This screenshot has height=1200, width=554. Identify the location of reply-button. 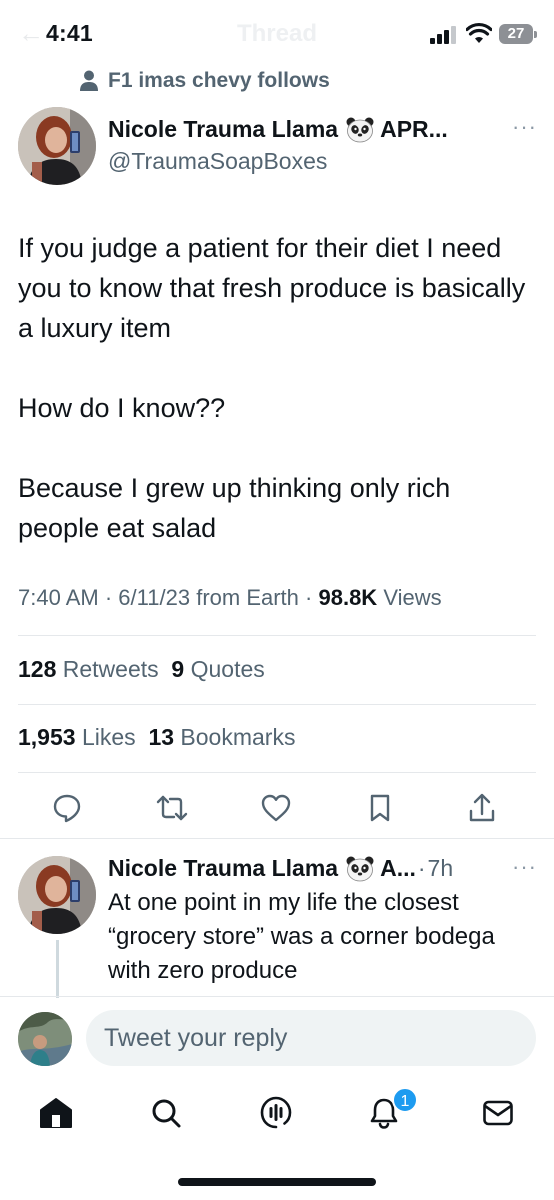
(67, 808).